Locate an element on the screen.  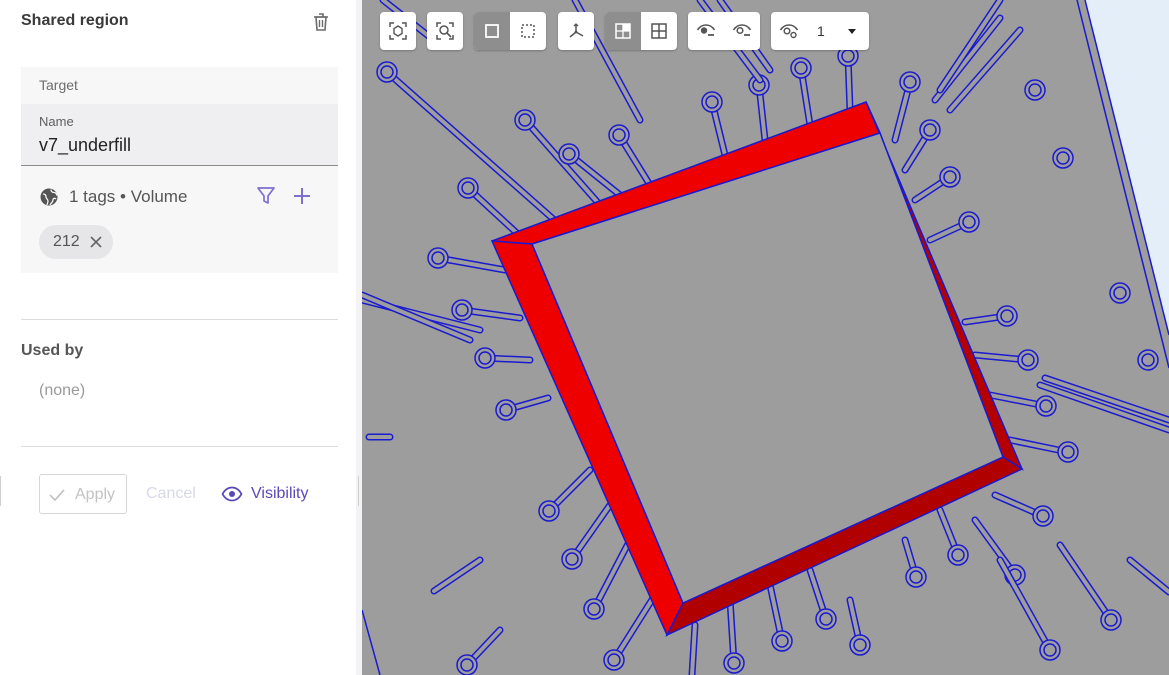
filter-icon is located at coordinates (266, 195).